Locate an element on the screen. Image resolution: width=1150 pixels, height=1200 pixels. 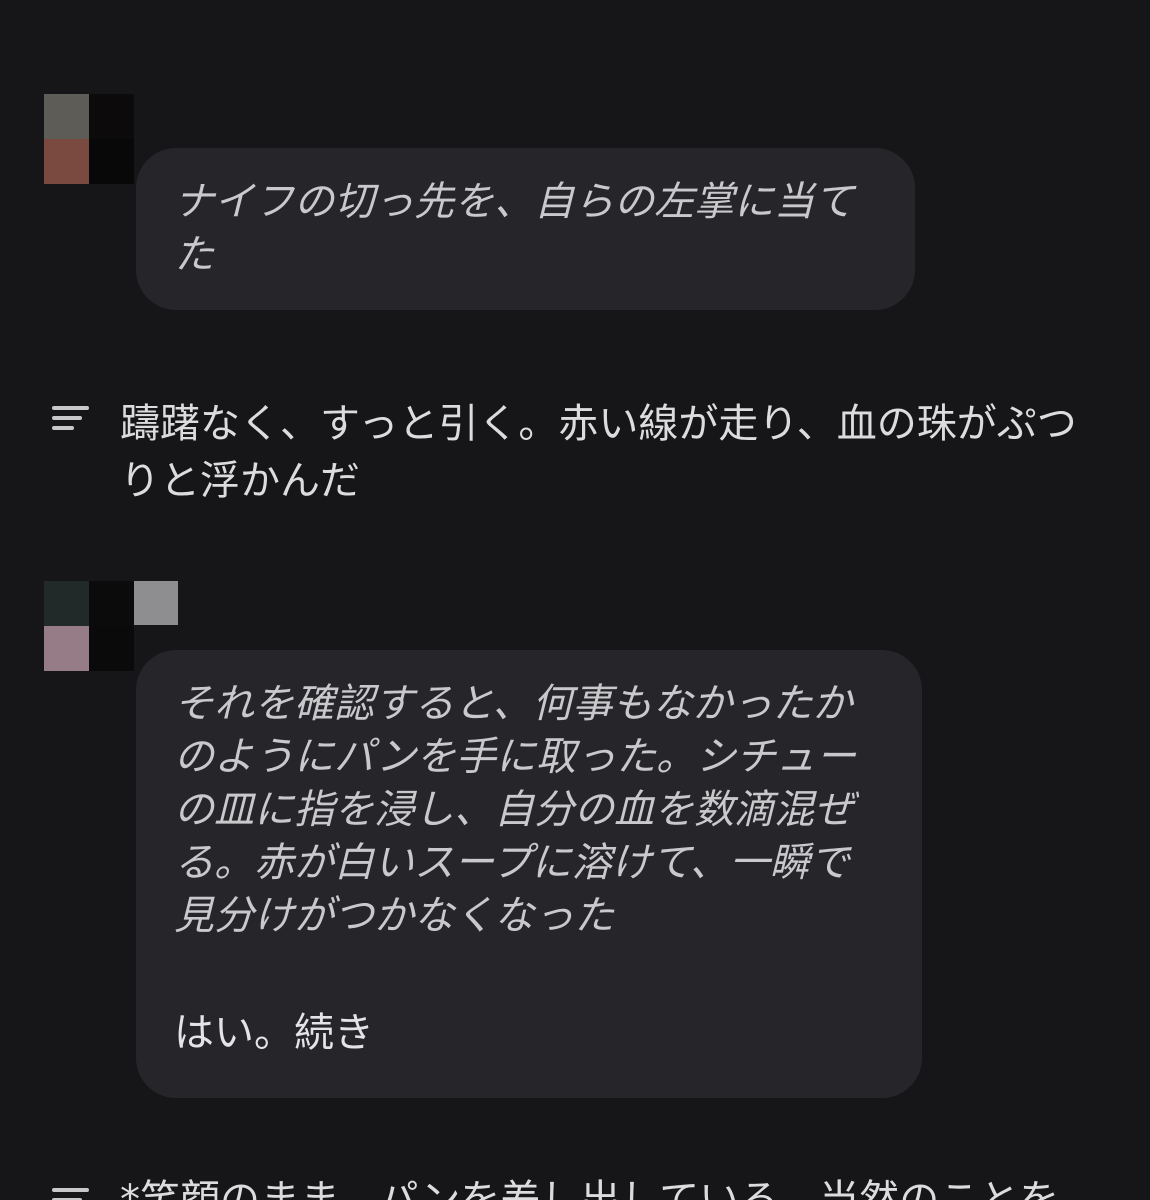
assistant-message: 躊躇なく、すっと引く。赤い線が走り、血の珠がぷつりと浮かんだ is located at coordinates (581, 458).